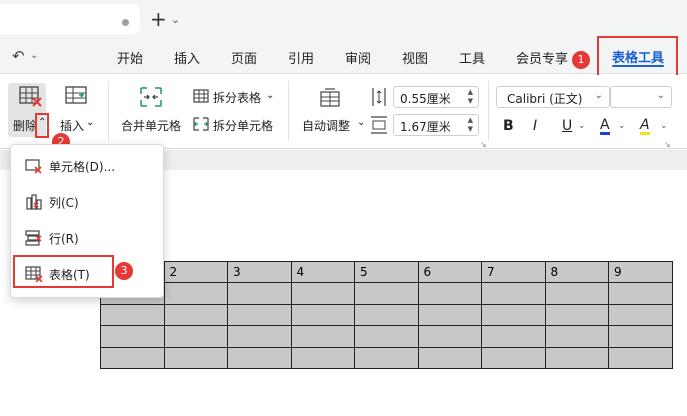 This screenshot has width=687, height=416. I want to click on font-color-button: A, so click(605, 126).